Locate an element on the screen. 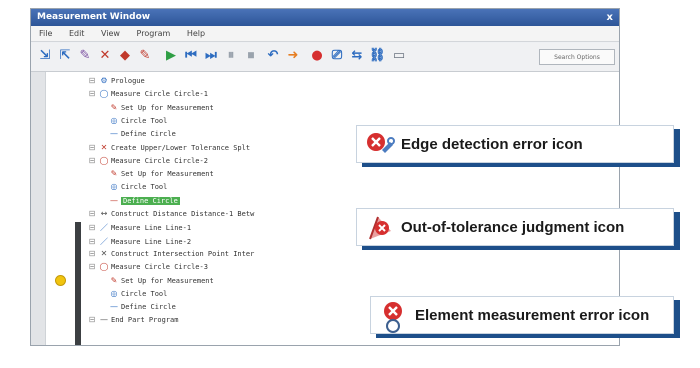 Image resolution: width=700 pixels, height=368 pixels. construct-icon: ✕ is located at coordinates (104, 253).